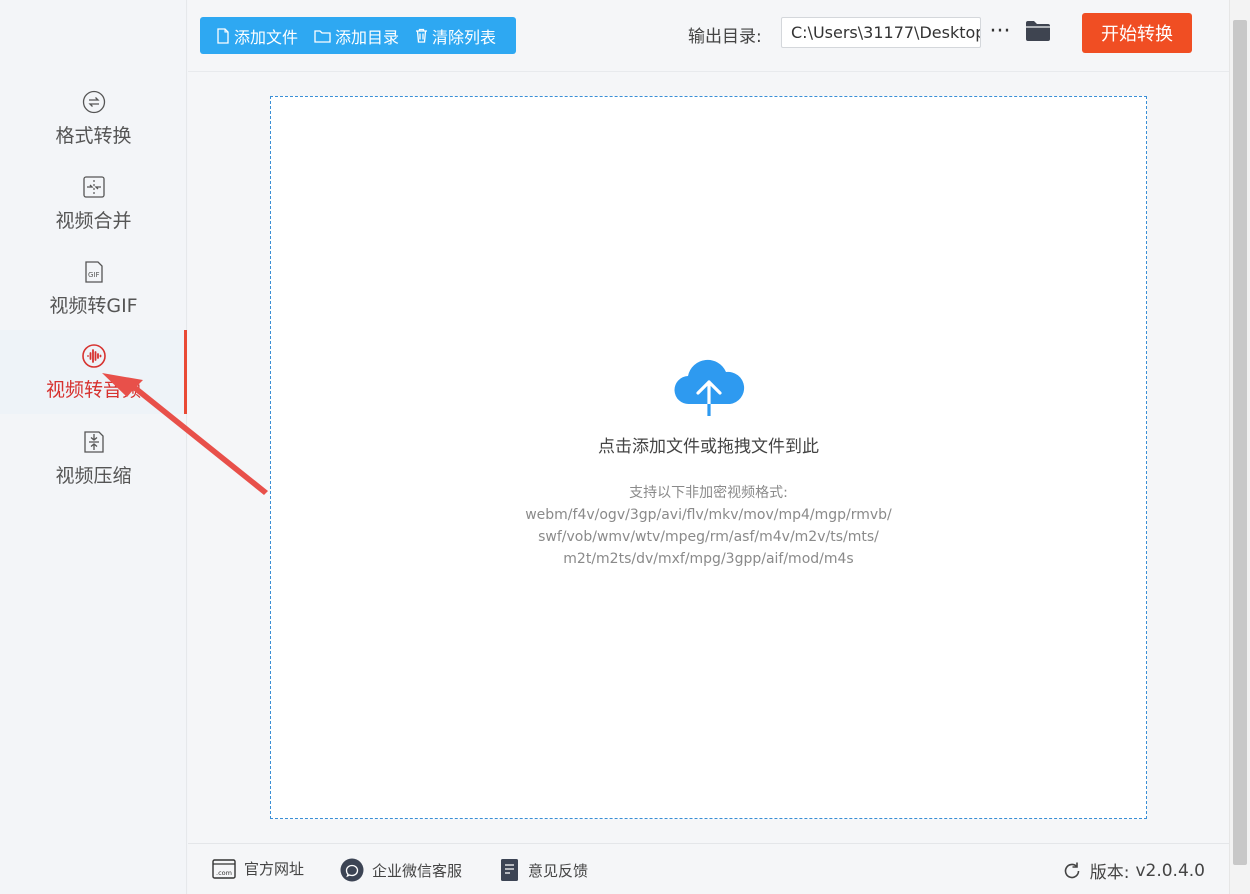  Describe the element at coordinates (93, 389) in the screenshot. I see `sidebar-item-label: 视频转音频` at that location.